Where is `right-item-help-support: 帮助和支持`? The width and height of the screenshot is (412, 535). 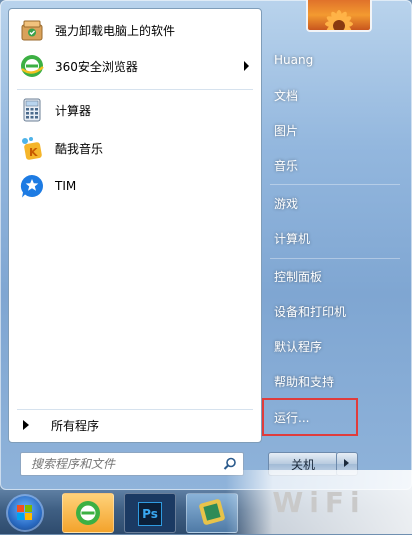
right-item-help-support: 帮助和支持 is located at coordinates (333, 381).